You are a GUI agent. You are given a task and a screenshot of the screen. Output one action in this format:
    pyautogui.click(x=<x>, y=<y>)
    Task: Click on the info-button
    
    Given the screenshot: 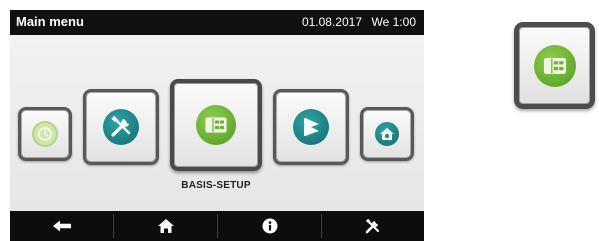 What is the action you would take?
    pyautogui.click(x=269, y=226)
    